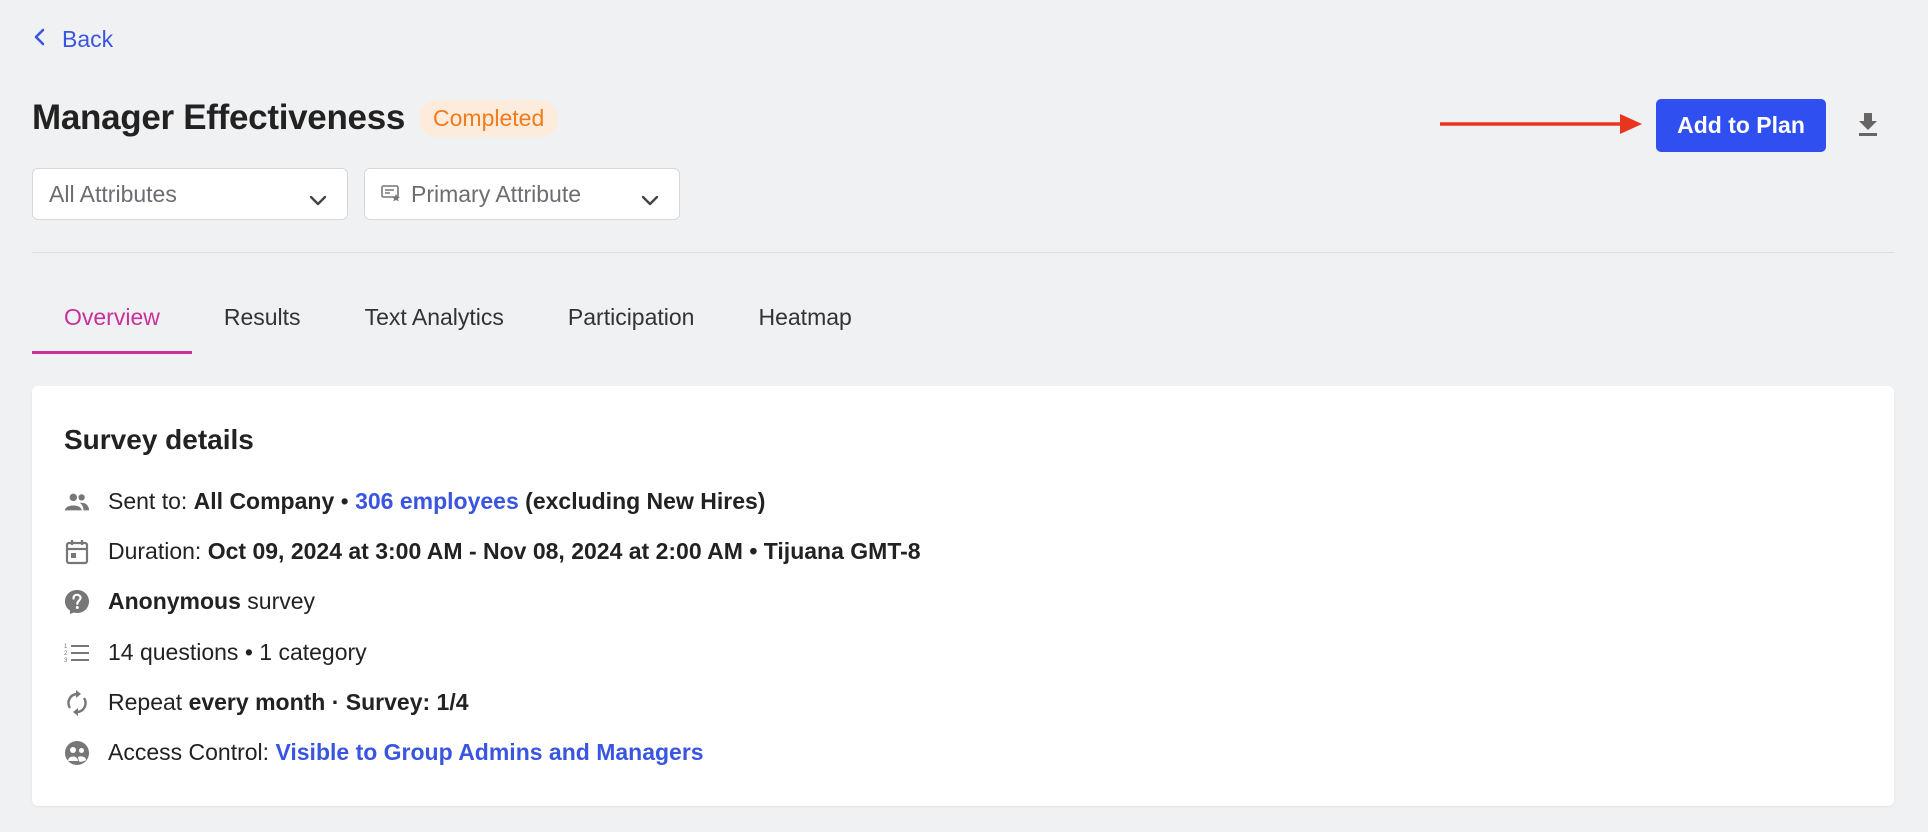  Describe the element at coordinates (66, 654) in the screenshot. I see `svg-text: 2` at that location.